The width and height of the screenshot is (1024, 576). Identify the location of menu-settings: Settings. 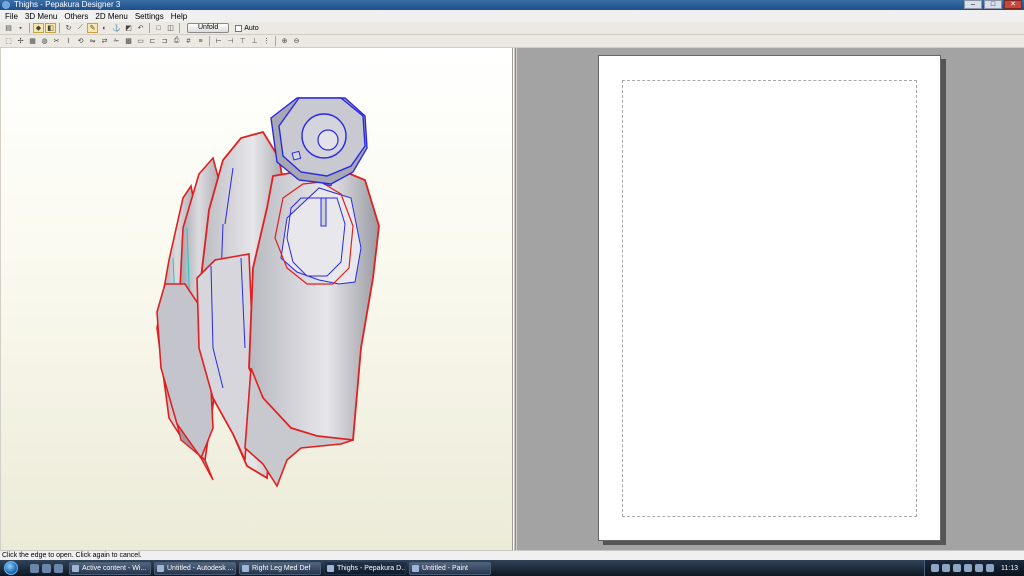
(151, 16).